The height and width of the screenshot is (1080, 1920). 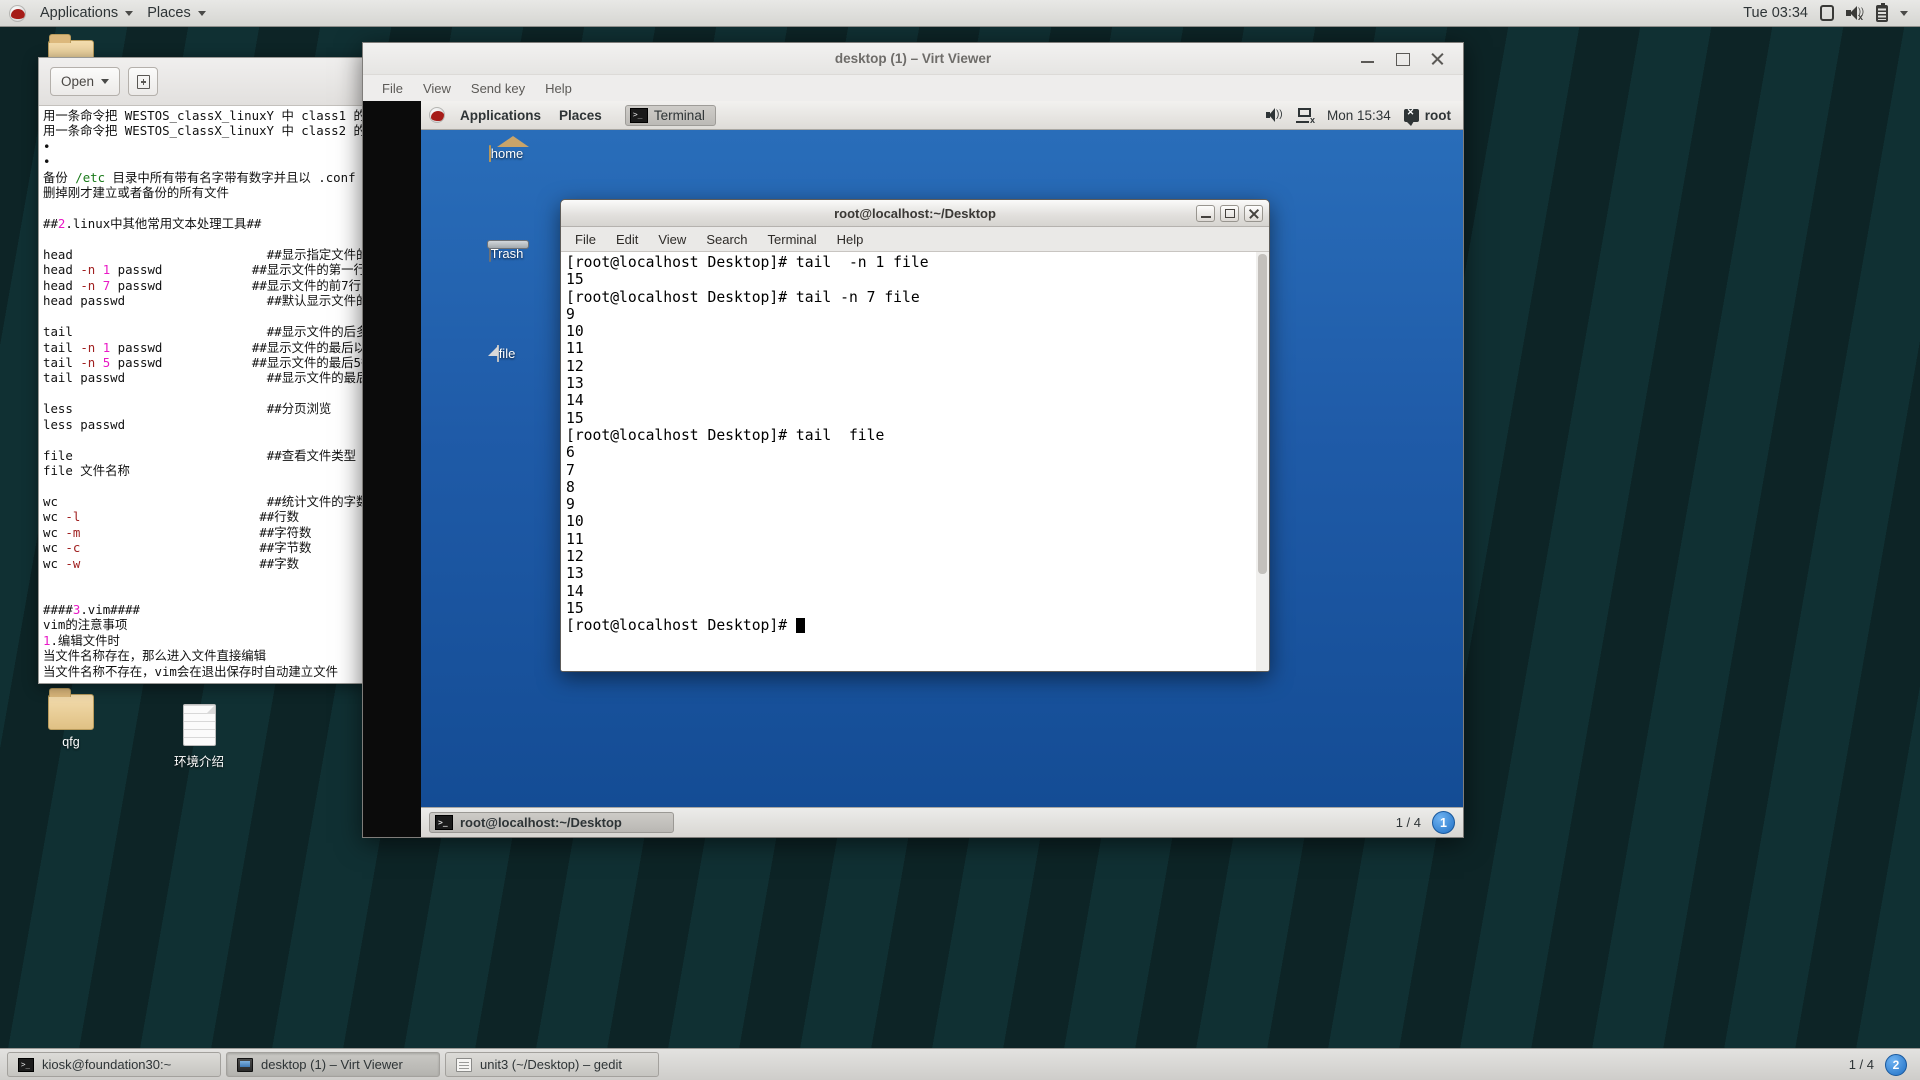 What do you see at coordinates (91, 609) in the screenshot?
I see `gedit-line: ####3.vim####` at bounding box center [91, 609].